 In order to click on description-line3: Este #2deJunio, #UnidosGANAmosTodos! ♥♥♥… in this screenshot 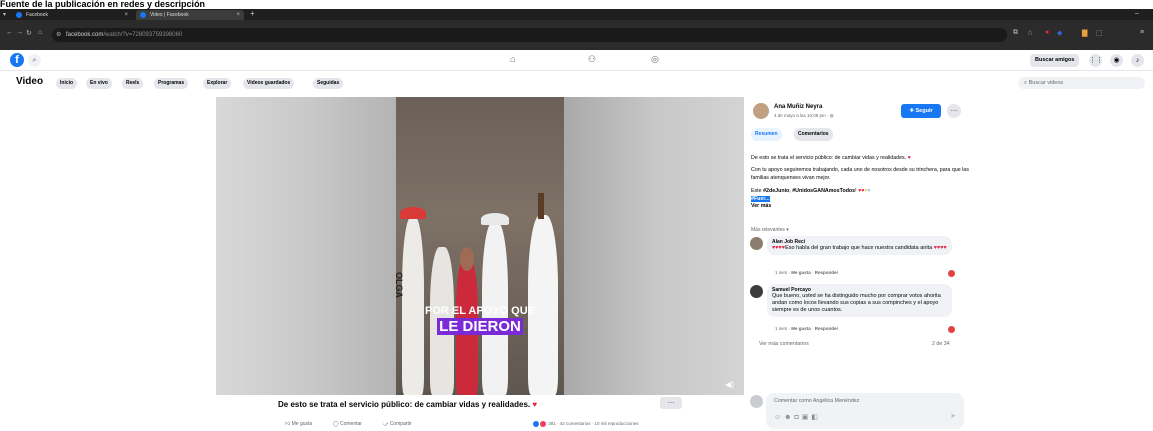, I will do `click(811, 191)`.